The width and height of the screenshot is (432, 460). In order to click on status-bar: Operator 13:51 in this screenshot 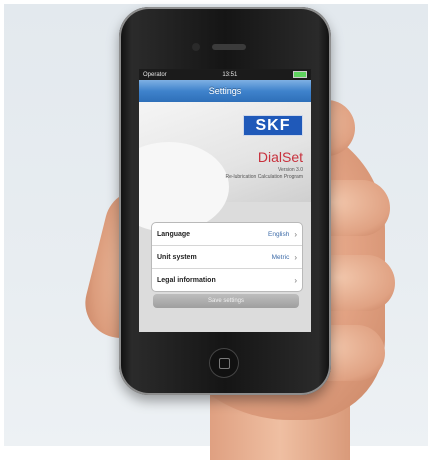, I will do `click(225, 74)`.